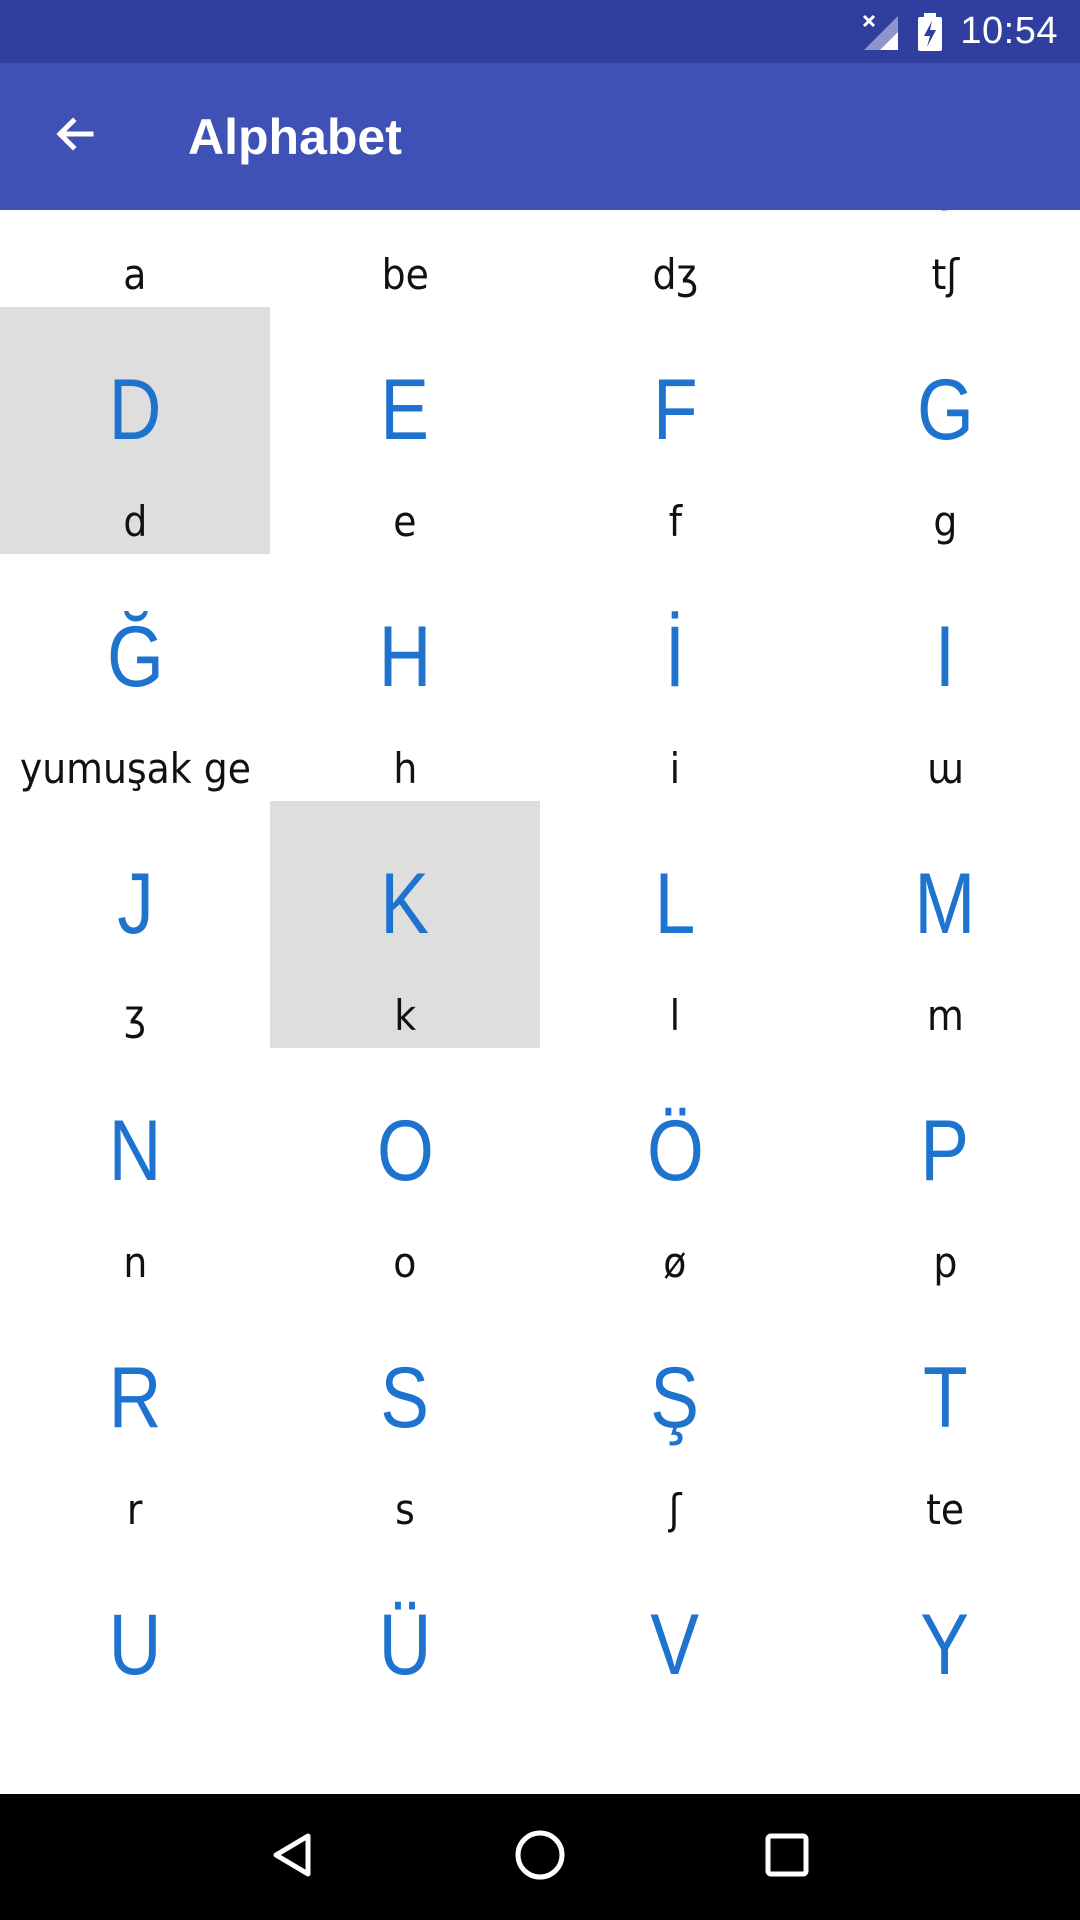 The height and width of the screenshot is (1920, 1080). I want to click on pronunciation-label: dʒ, so click(675, 274).